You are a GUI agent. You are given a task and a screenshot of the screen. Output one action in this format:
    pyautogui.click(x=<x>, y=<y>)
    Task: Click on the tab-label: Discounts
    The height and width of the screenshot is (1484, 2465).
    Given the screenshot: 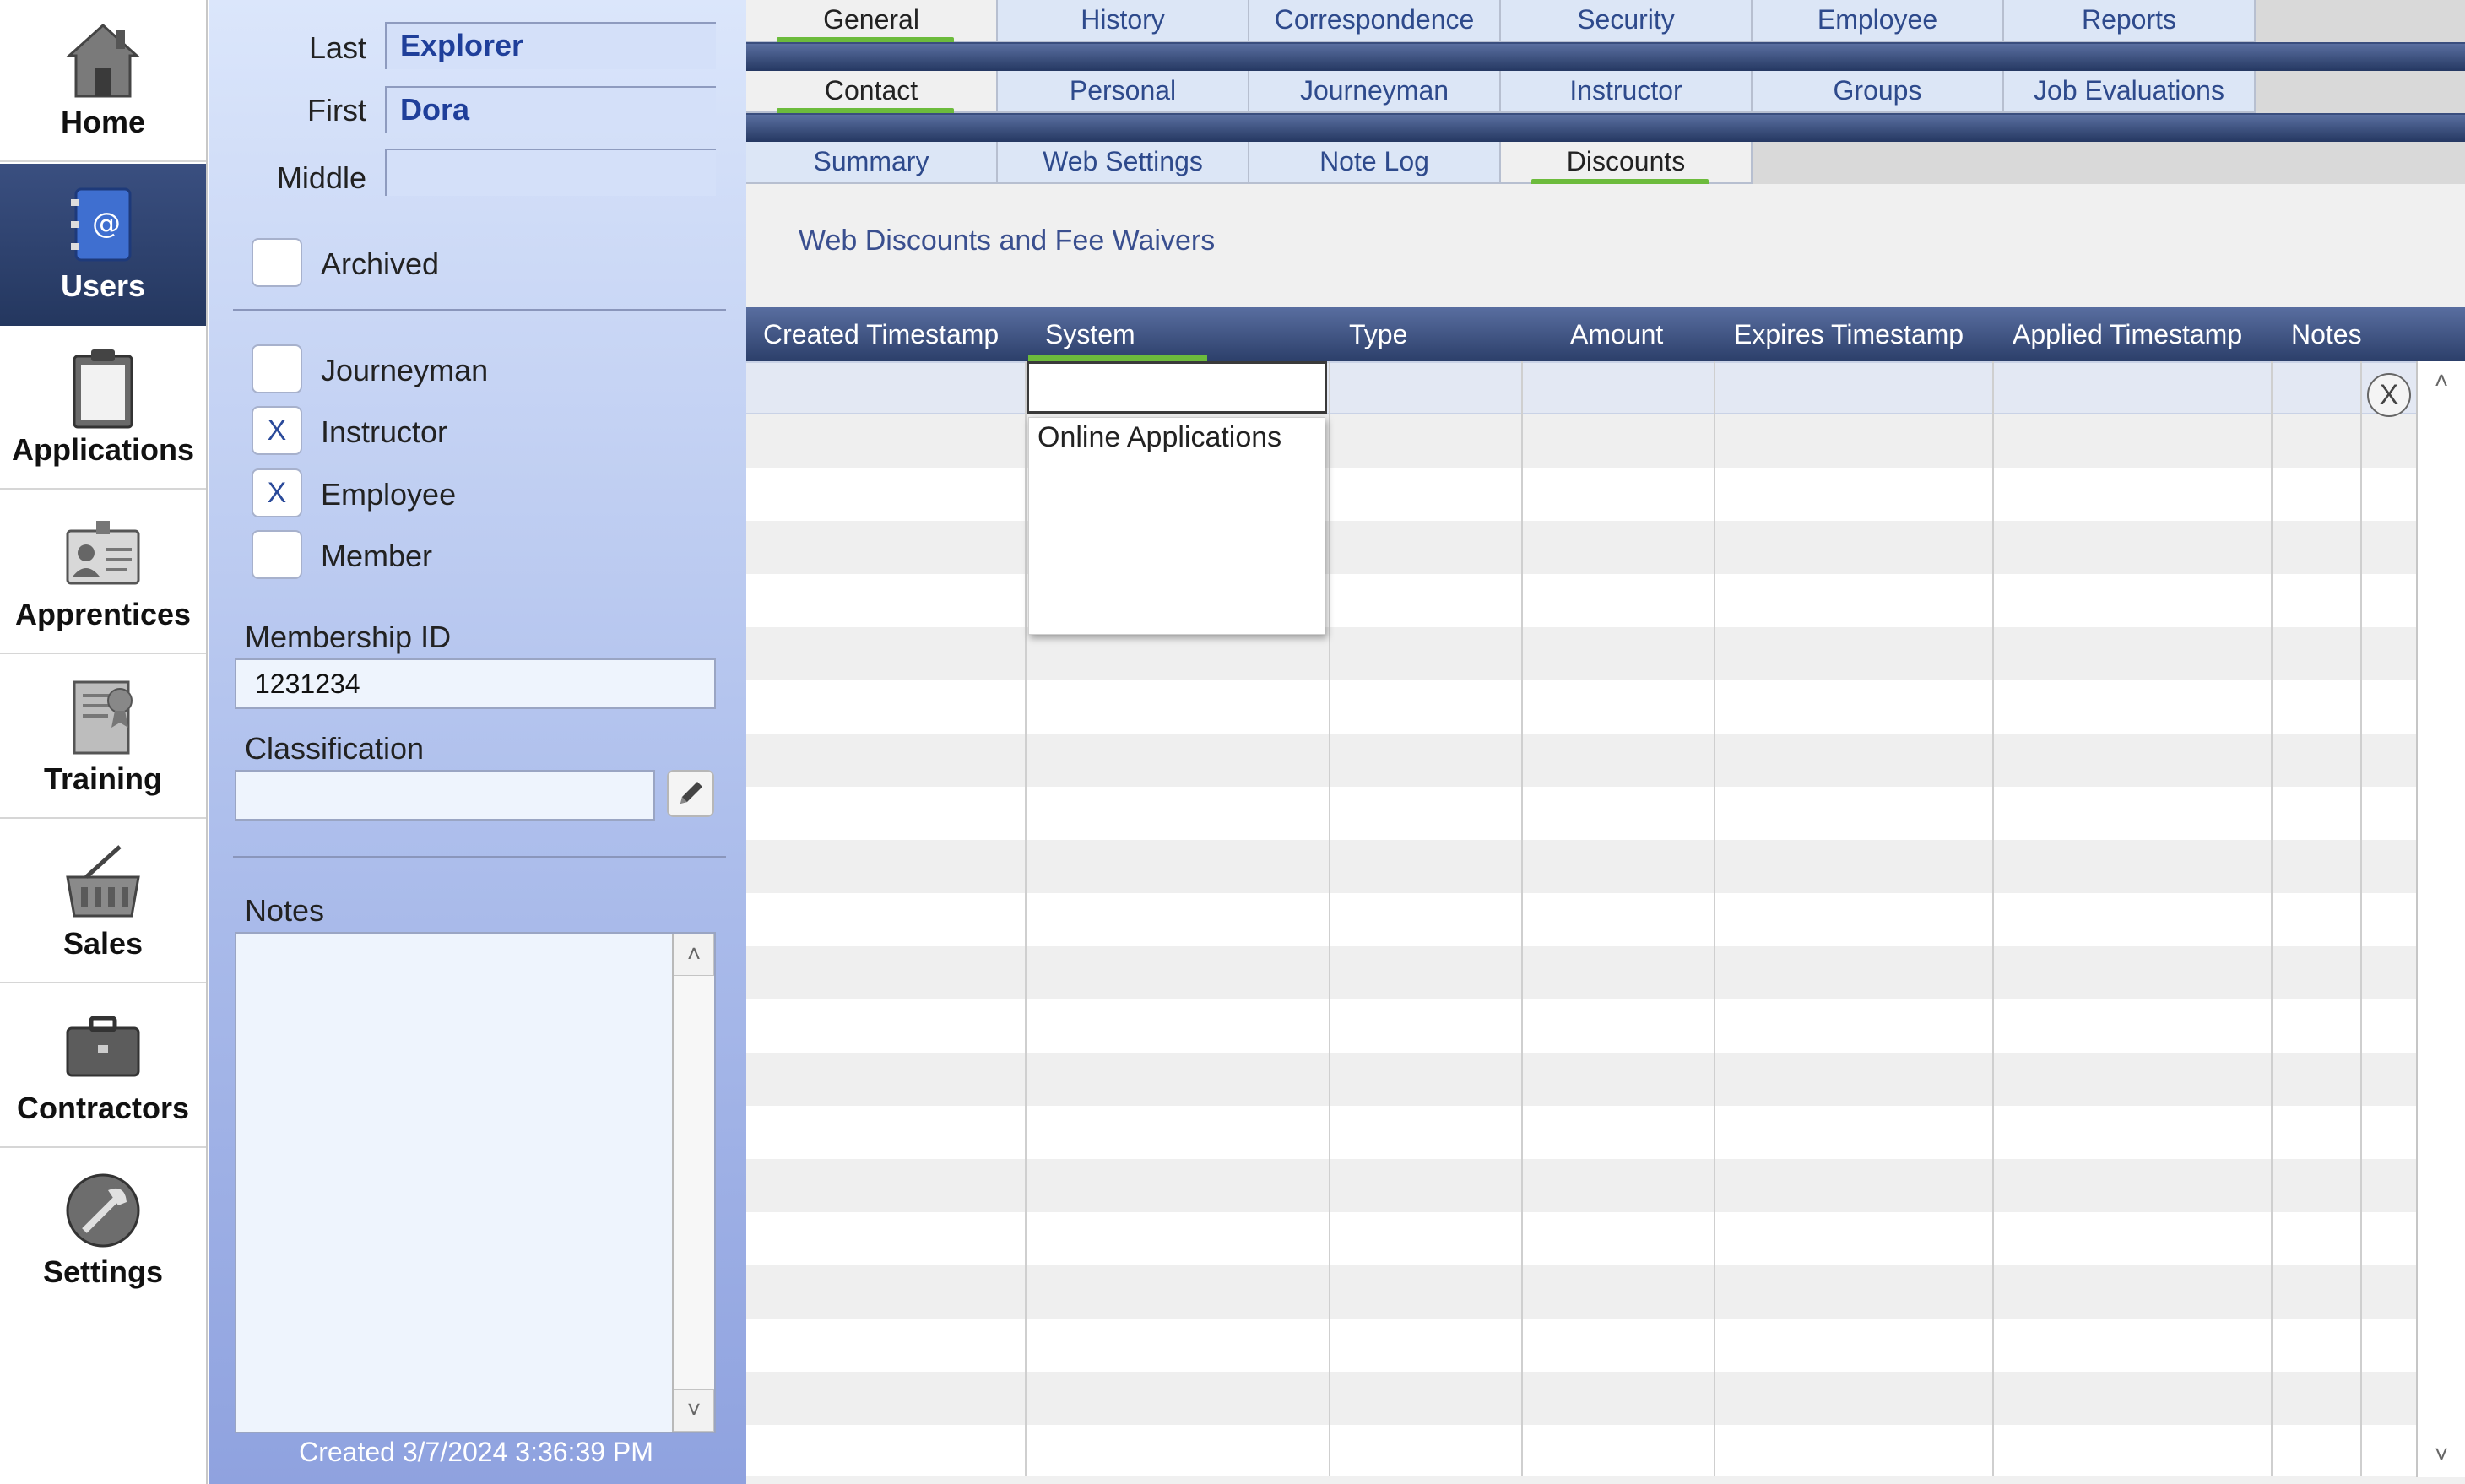 What is the action you would take?
    pyautogui.click(x=1626, y=161)
    